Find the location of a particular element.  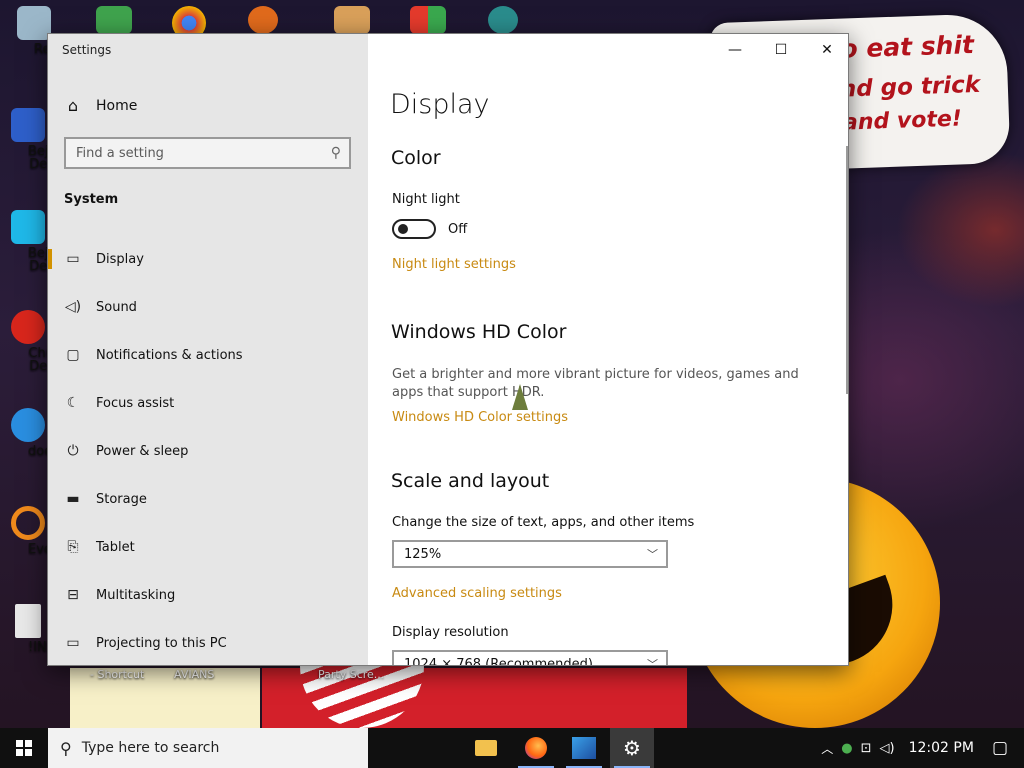

firefox-taskbar-button is located at coordinates (536, 748).